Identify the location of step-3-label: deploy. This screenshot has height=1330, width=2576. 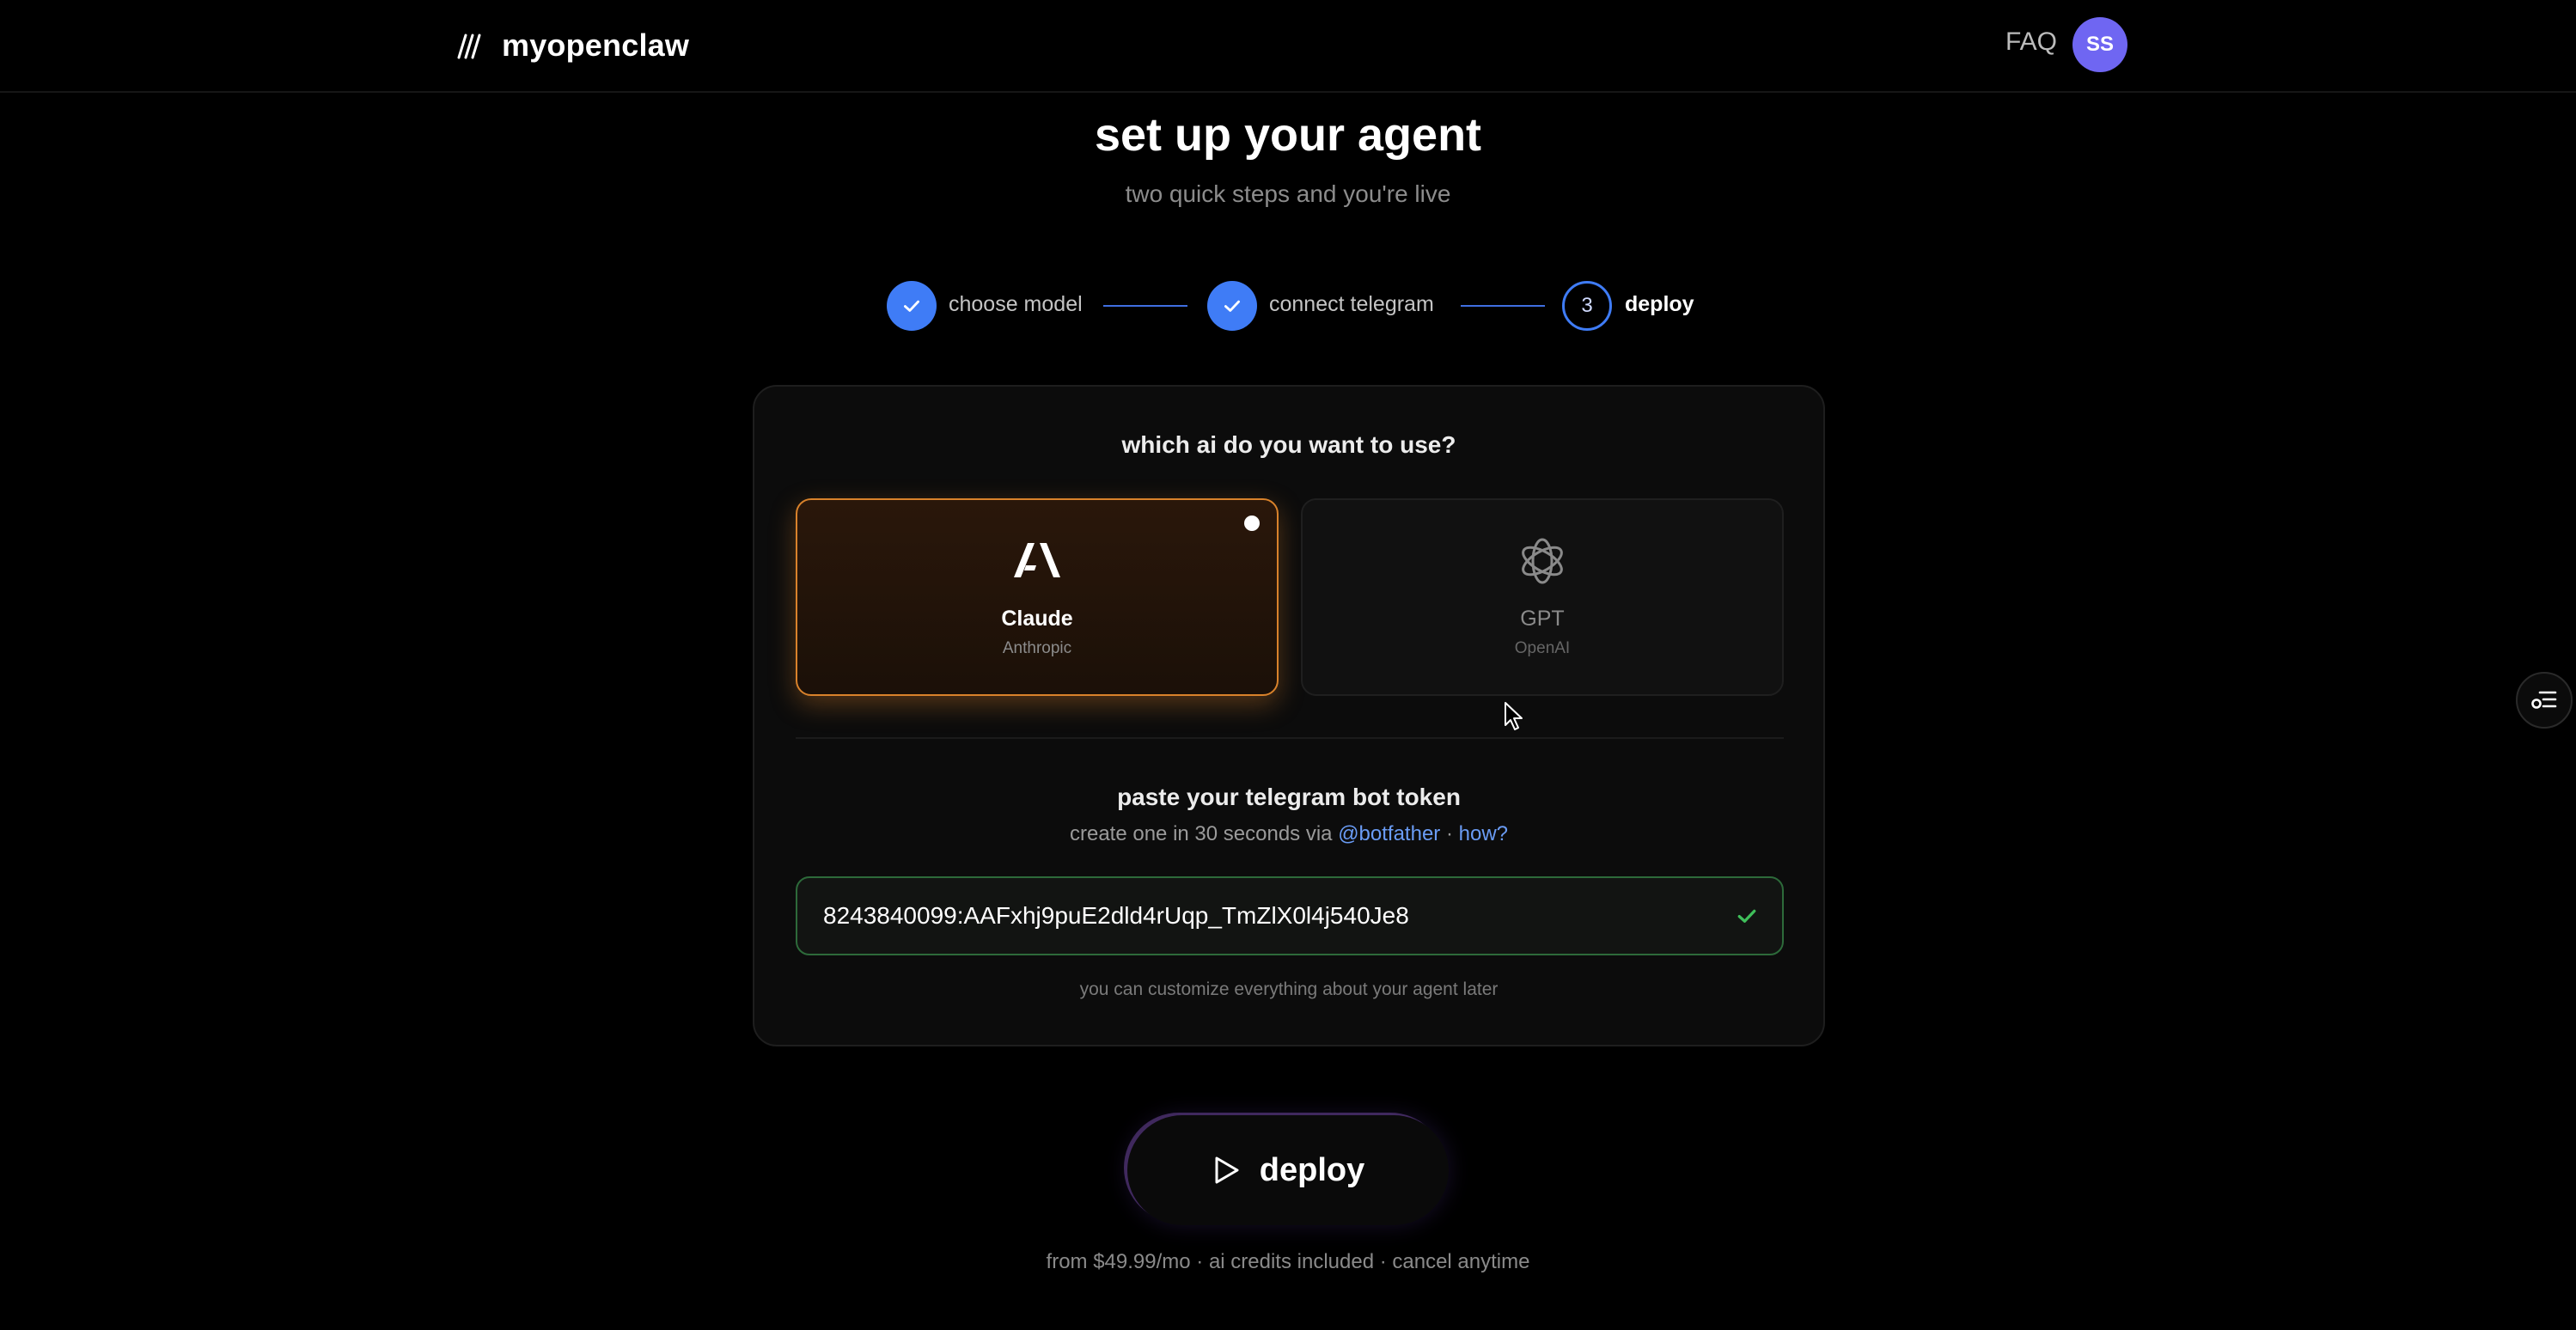
(1659, 304).